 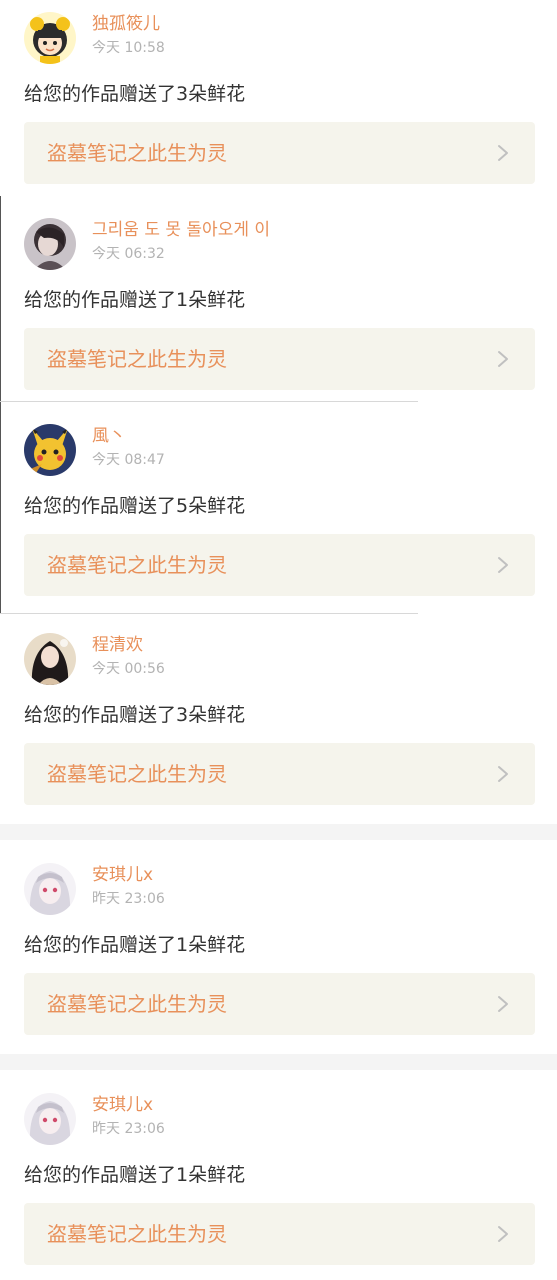 I want to click on cartoon-girl-avatar, so click(x=50, y=38).